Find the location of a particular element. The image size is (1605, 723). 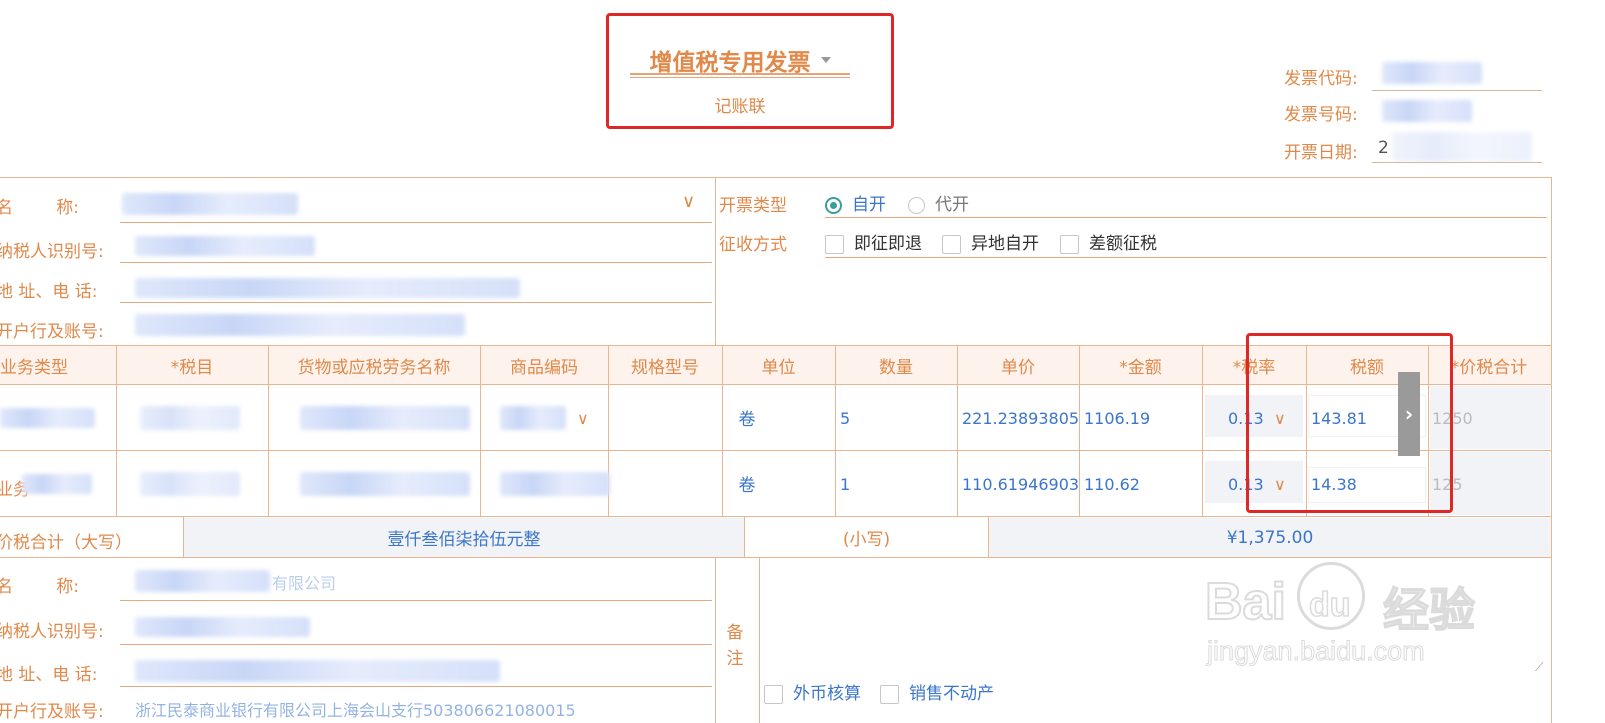

invoice-date-underline is located at coordinates (1457, 162).